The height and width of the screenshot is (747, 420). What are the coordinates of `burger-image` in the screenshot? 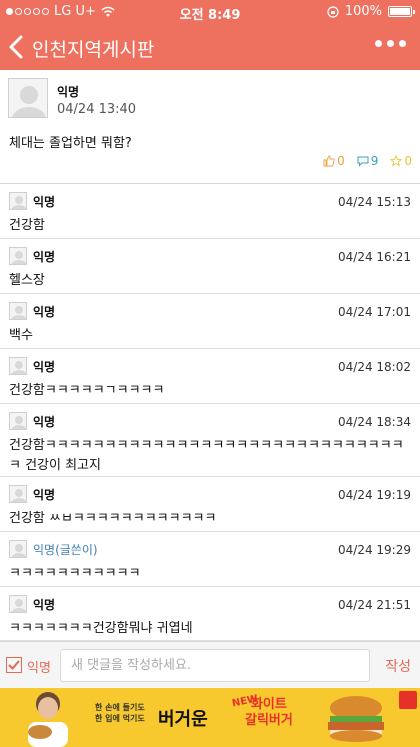 It's located at (356, 719).